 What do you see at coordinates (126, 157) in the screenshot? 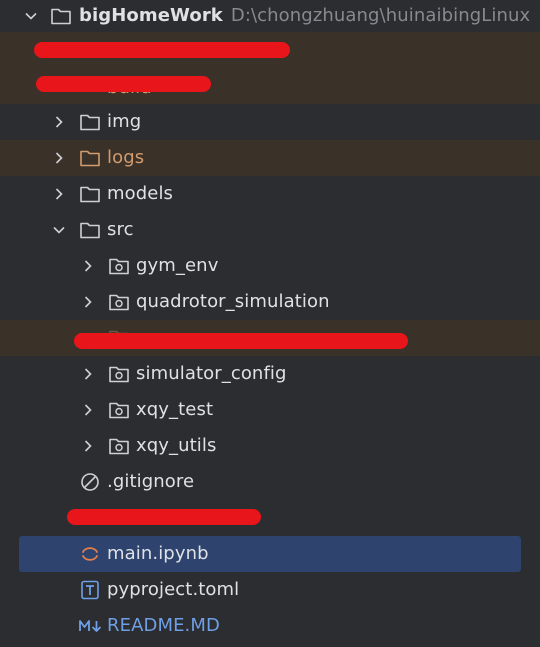
I see `tree-item-label: logs` at bounding box center [126, 157].